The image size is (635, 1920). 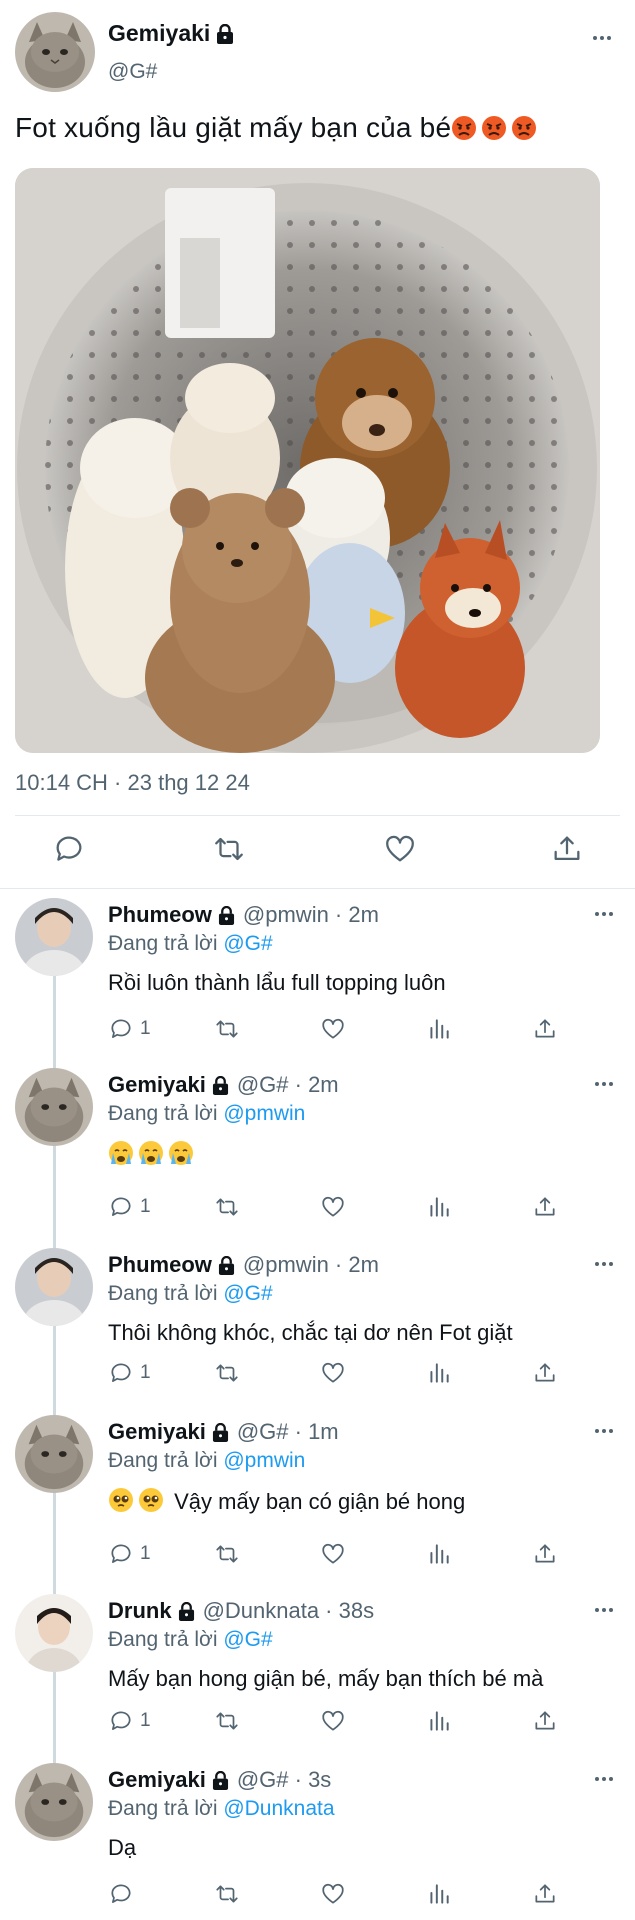 I want to click on author-name: Gemiyaki, so click(x=171, y=33).